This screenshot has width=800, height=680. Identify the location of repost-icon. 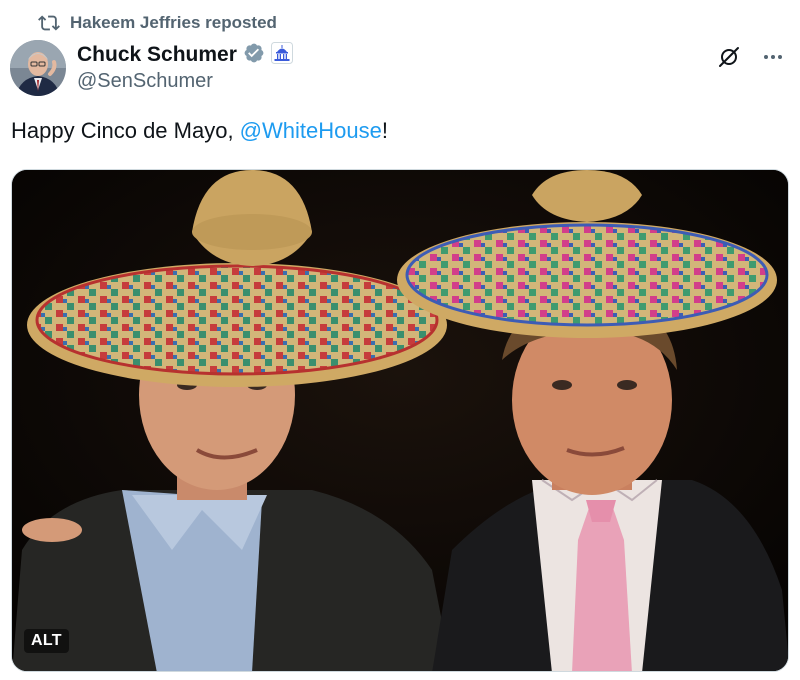
(49, 23).